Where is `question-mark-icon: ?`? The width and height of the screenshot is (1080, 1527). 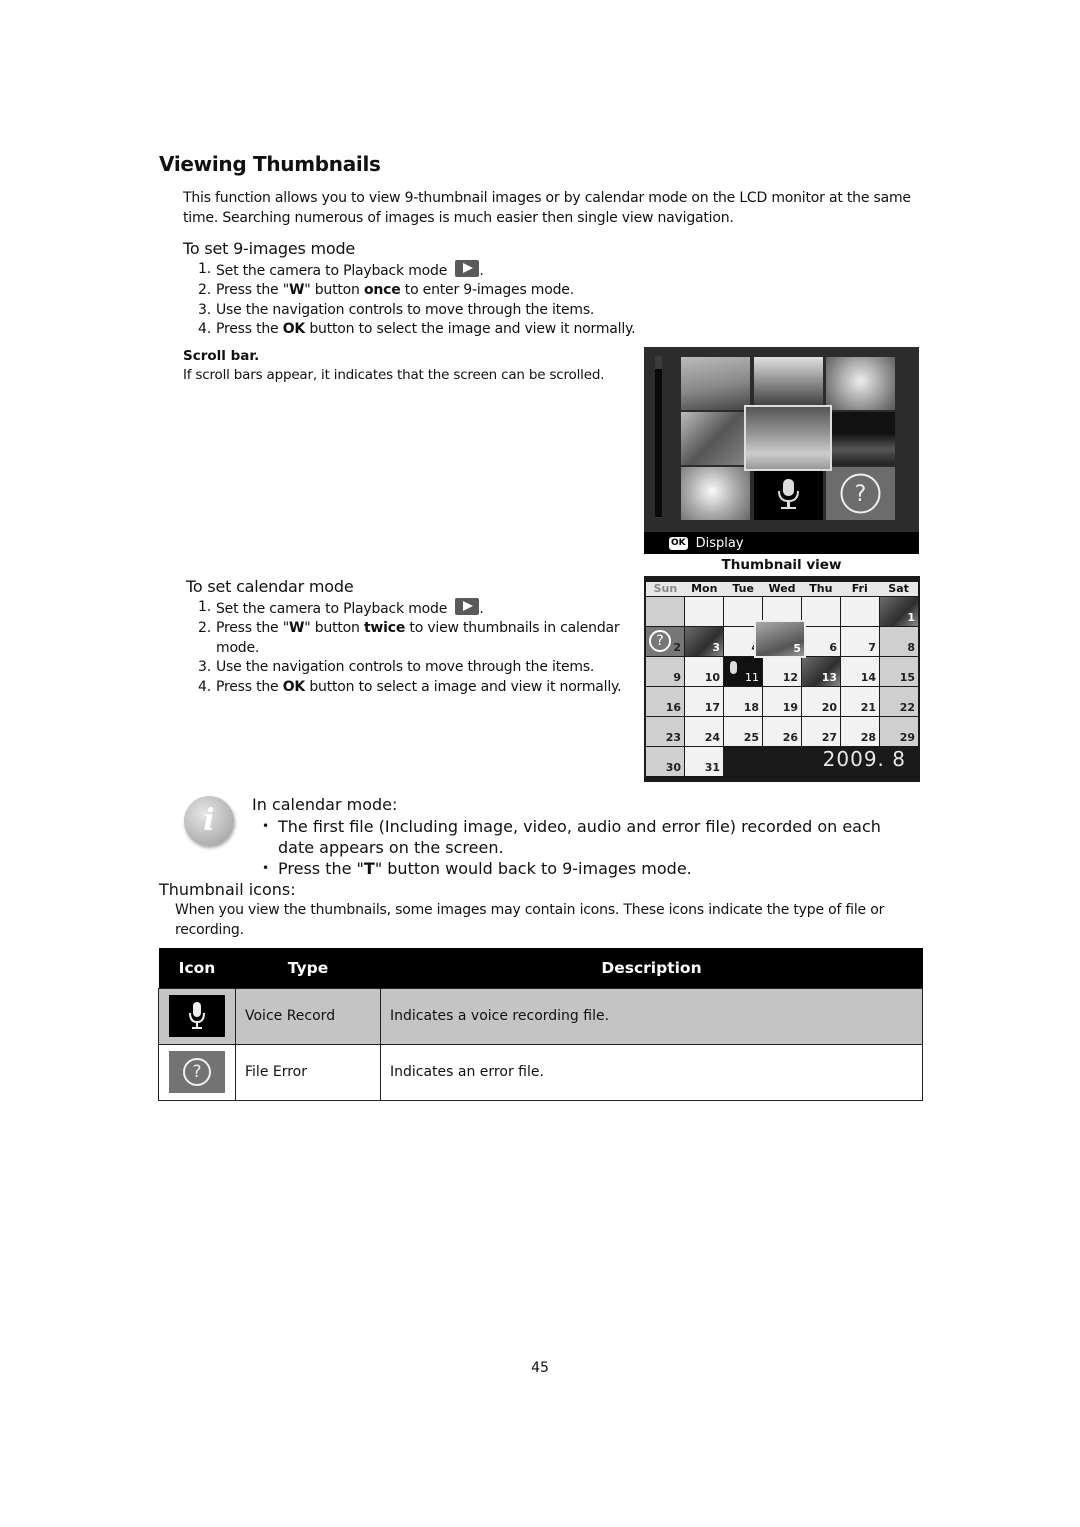 question-mark-icon: ? is located at coordinates (860, 493).